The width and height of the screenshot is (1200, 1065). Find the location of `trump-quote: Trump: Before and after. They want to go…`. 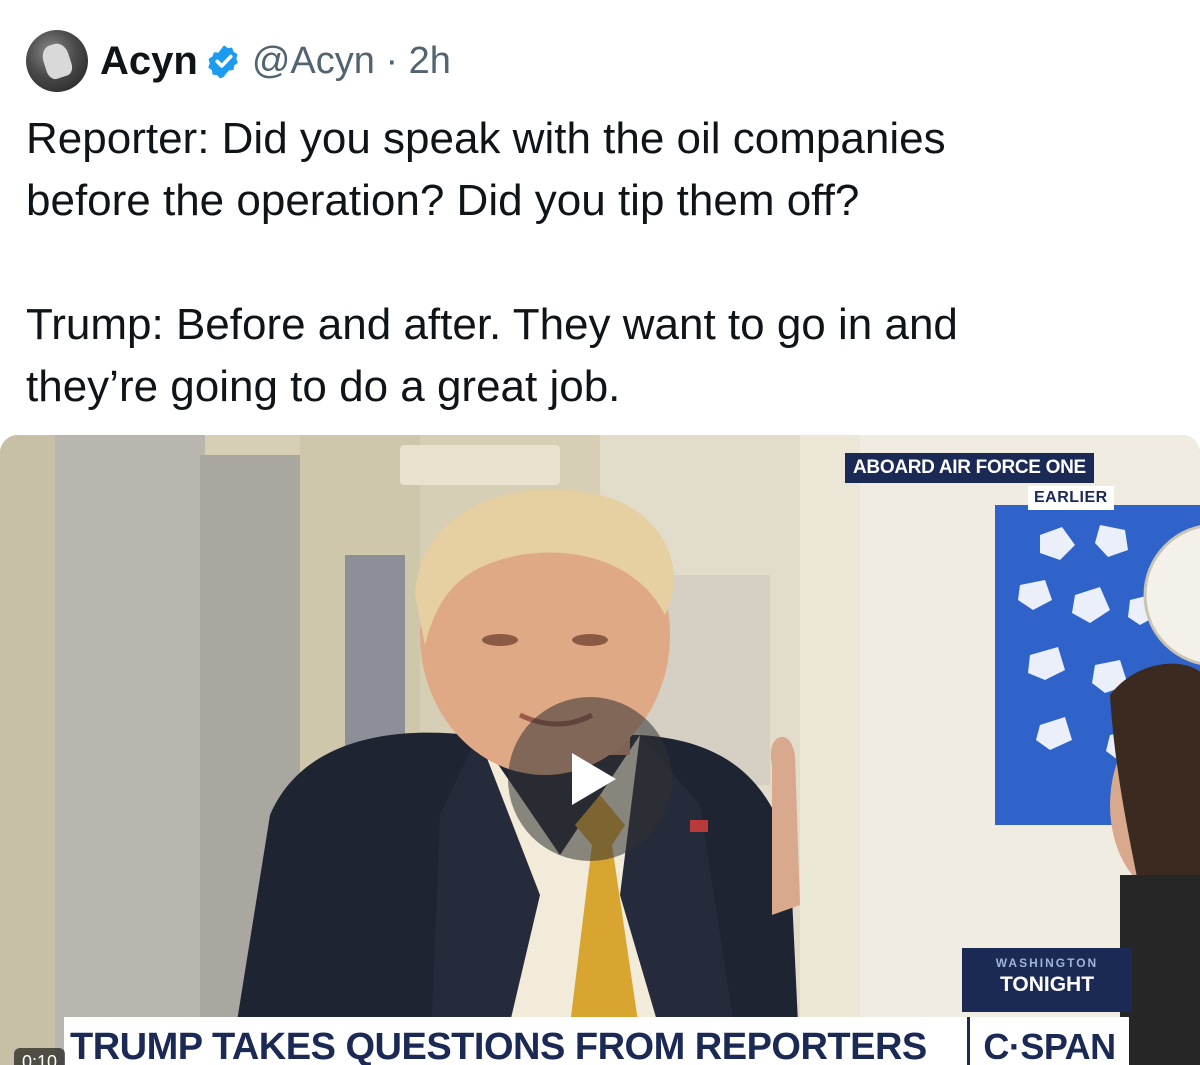

trump-quote: Trump: Before and after. They want to go… is located at coordinates (492, 355).